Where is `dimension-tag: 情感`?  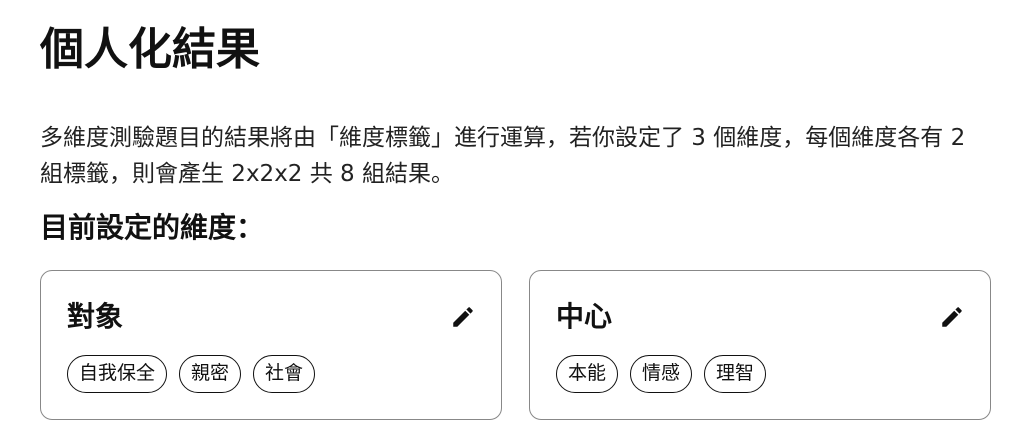
dimension-tag: 情感 is located at coordinates (661, 374).